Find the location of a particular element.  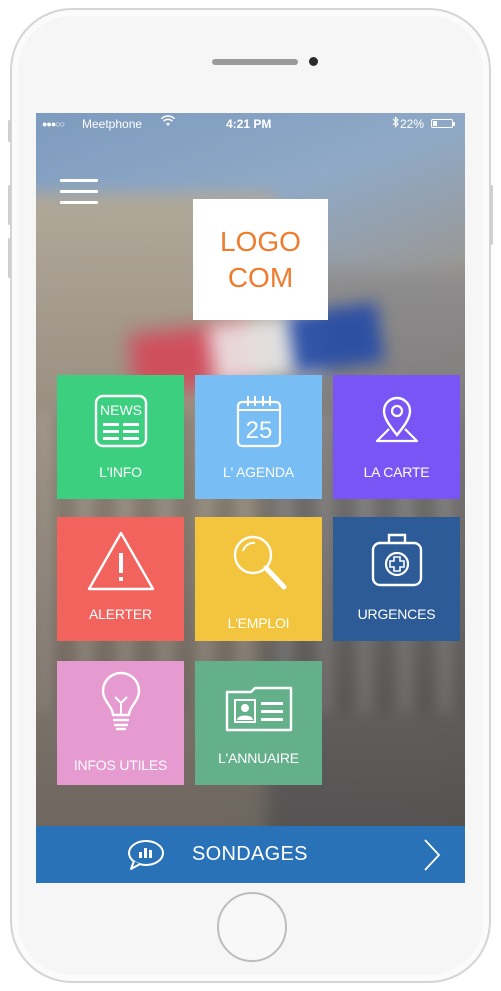

volume-up-button is located at coordinates (9, 205).